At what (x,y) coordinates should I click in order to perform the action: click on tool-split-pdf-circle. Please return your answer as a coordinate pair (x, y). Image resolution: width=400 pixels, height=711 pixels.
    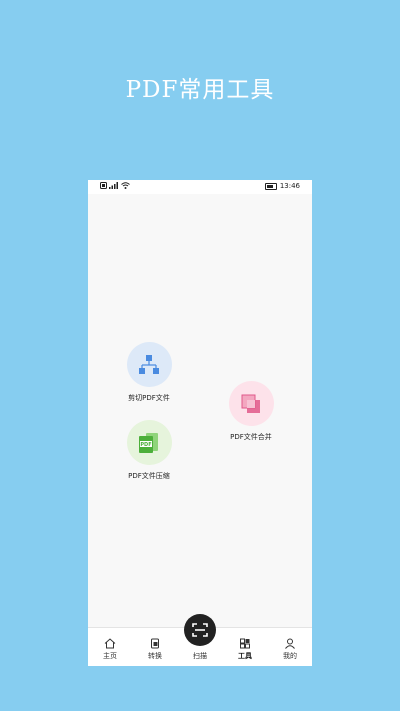
    Looking at the image, I should click on (149, 364).